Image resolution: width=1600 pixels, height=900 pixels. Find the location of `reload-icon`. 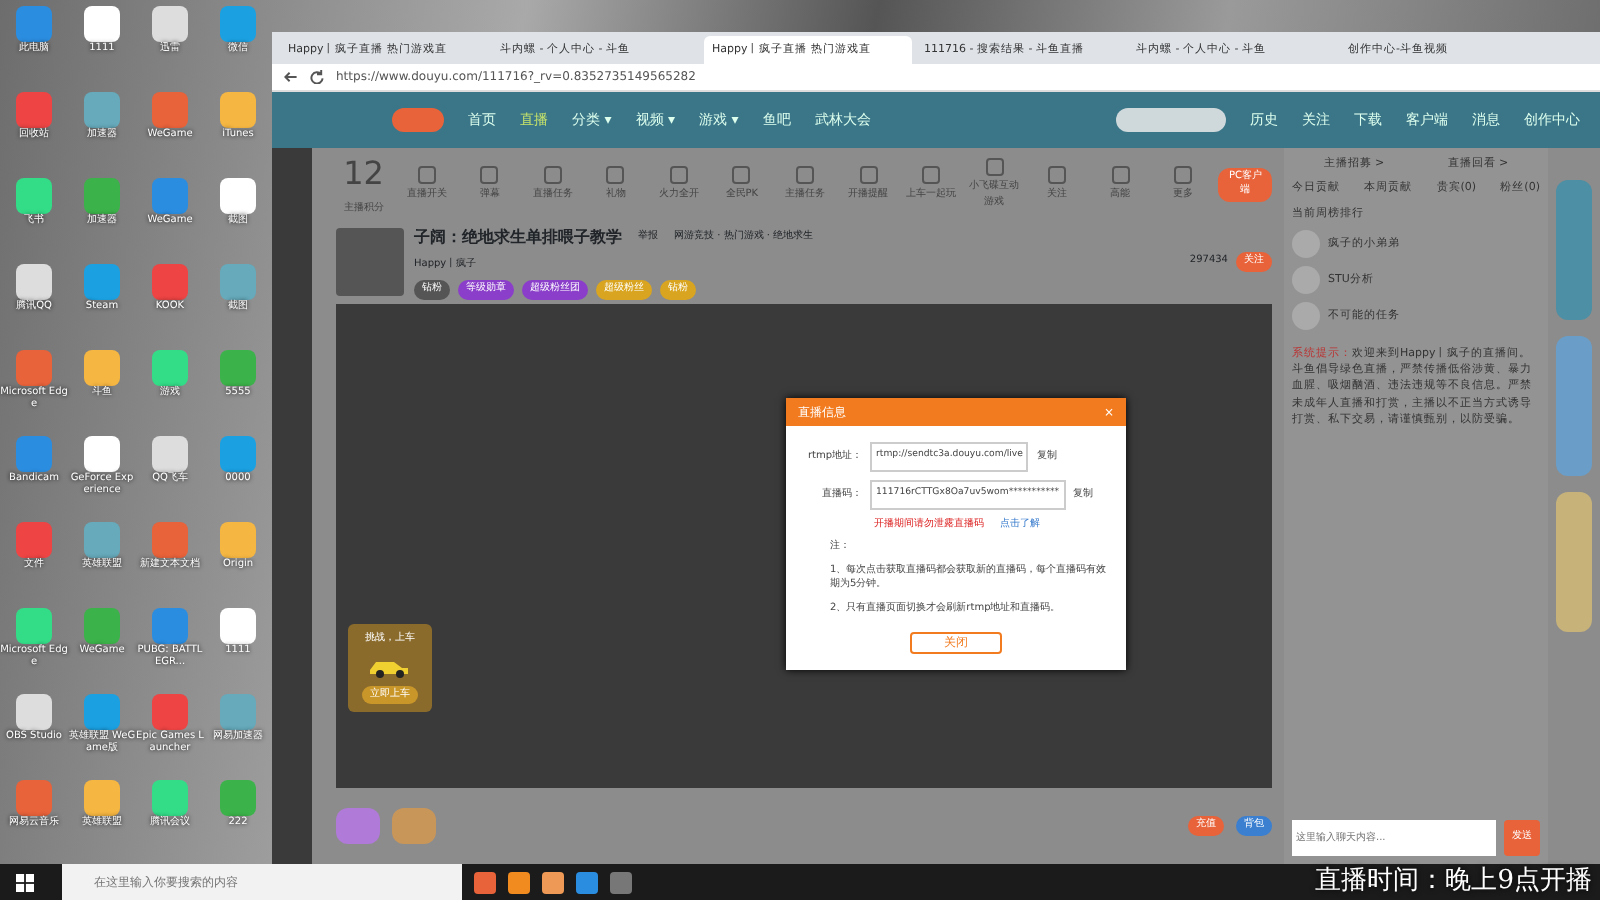

reload-icon is located at coordinates (317, 77).